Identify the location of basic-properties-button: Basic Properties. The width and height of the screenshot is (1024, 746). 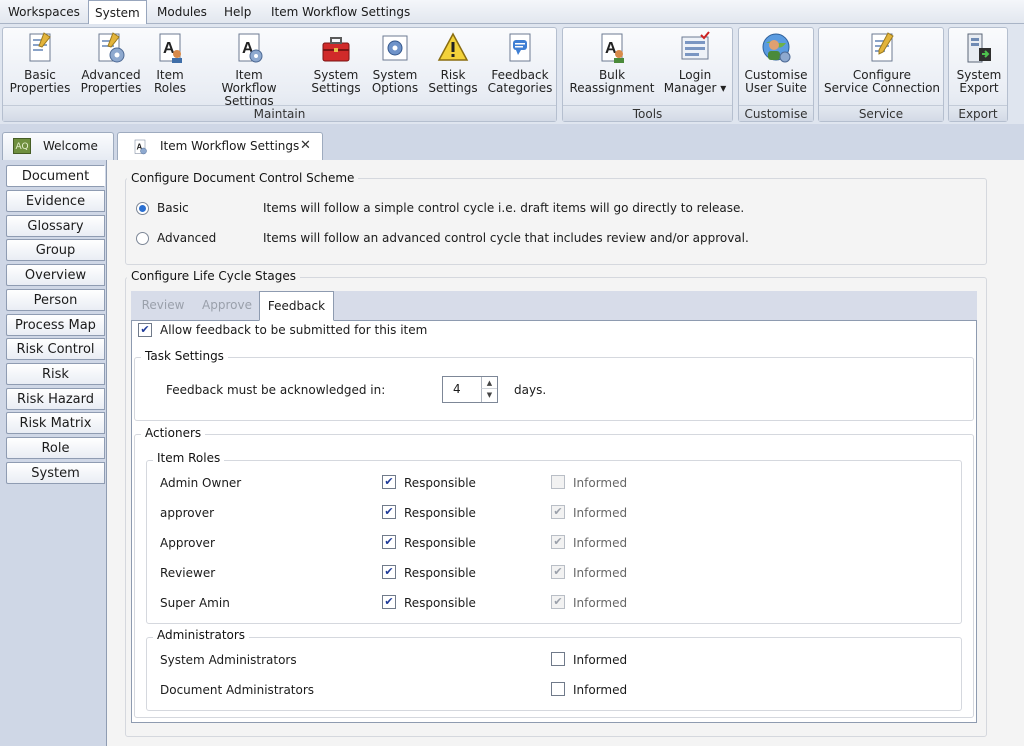
(40, 63).